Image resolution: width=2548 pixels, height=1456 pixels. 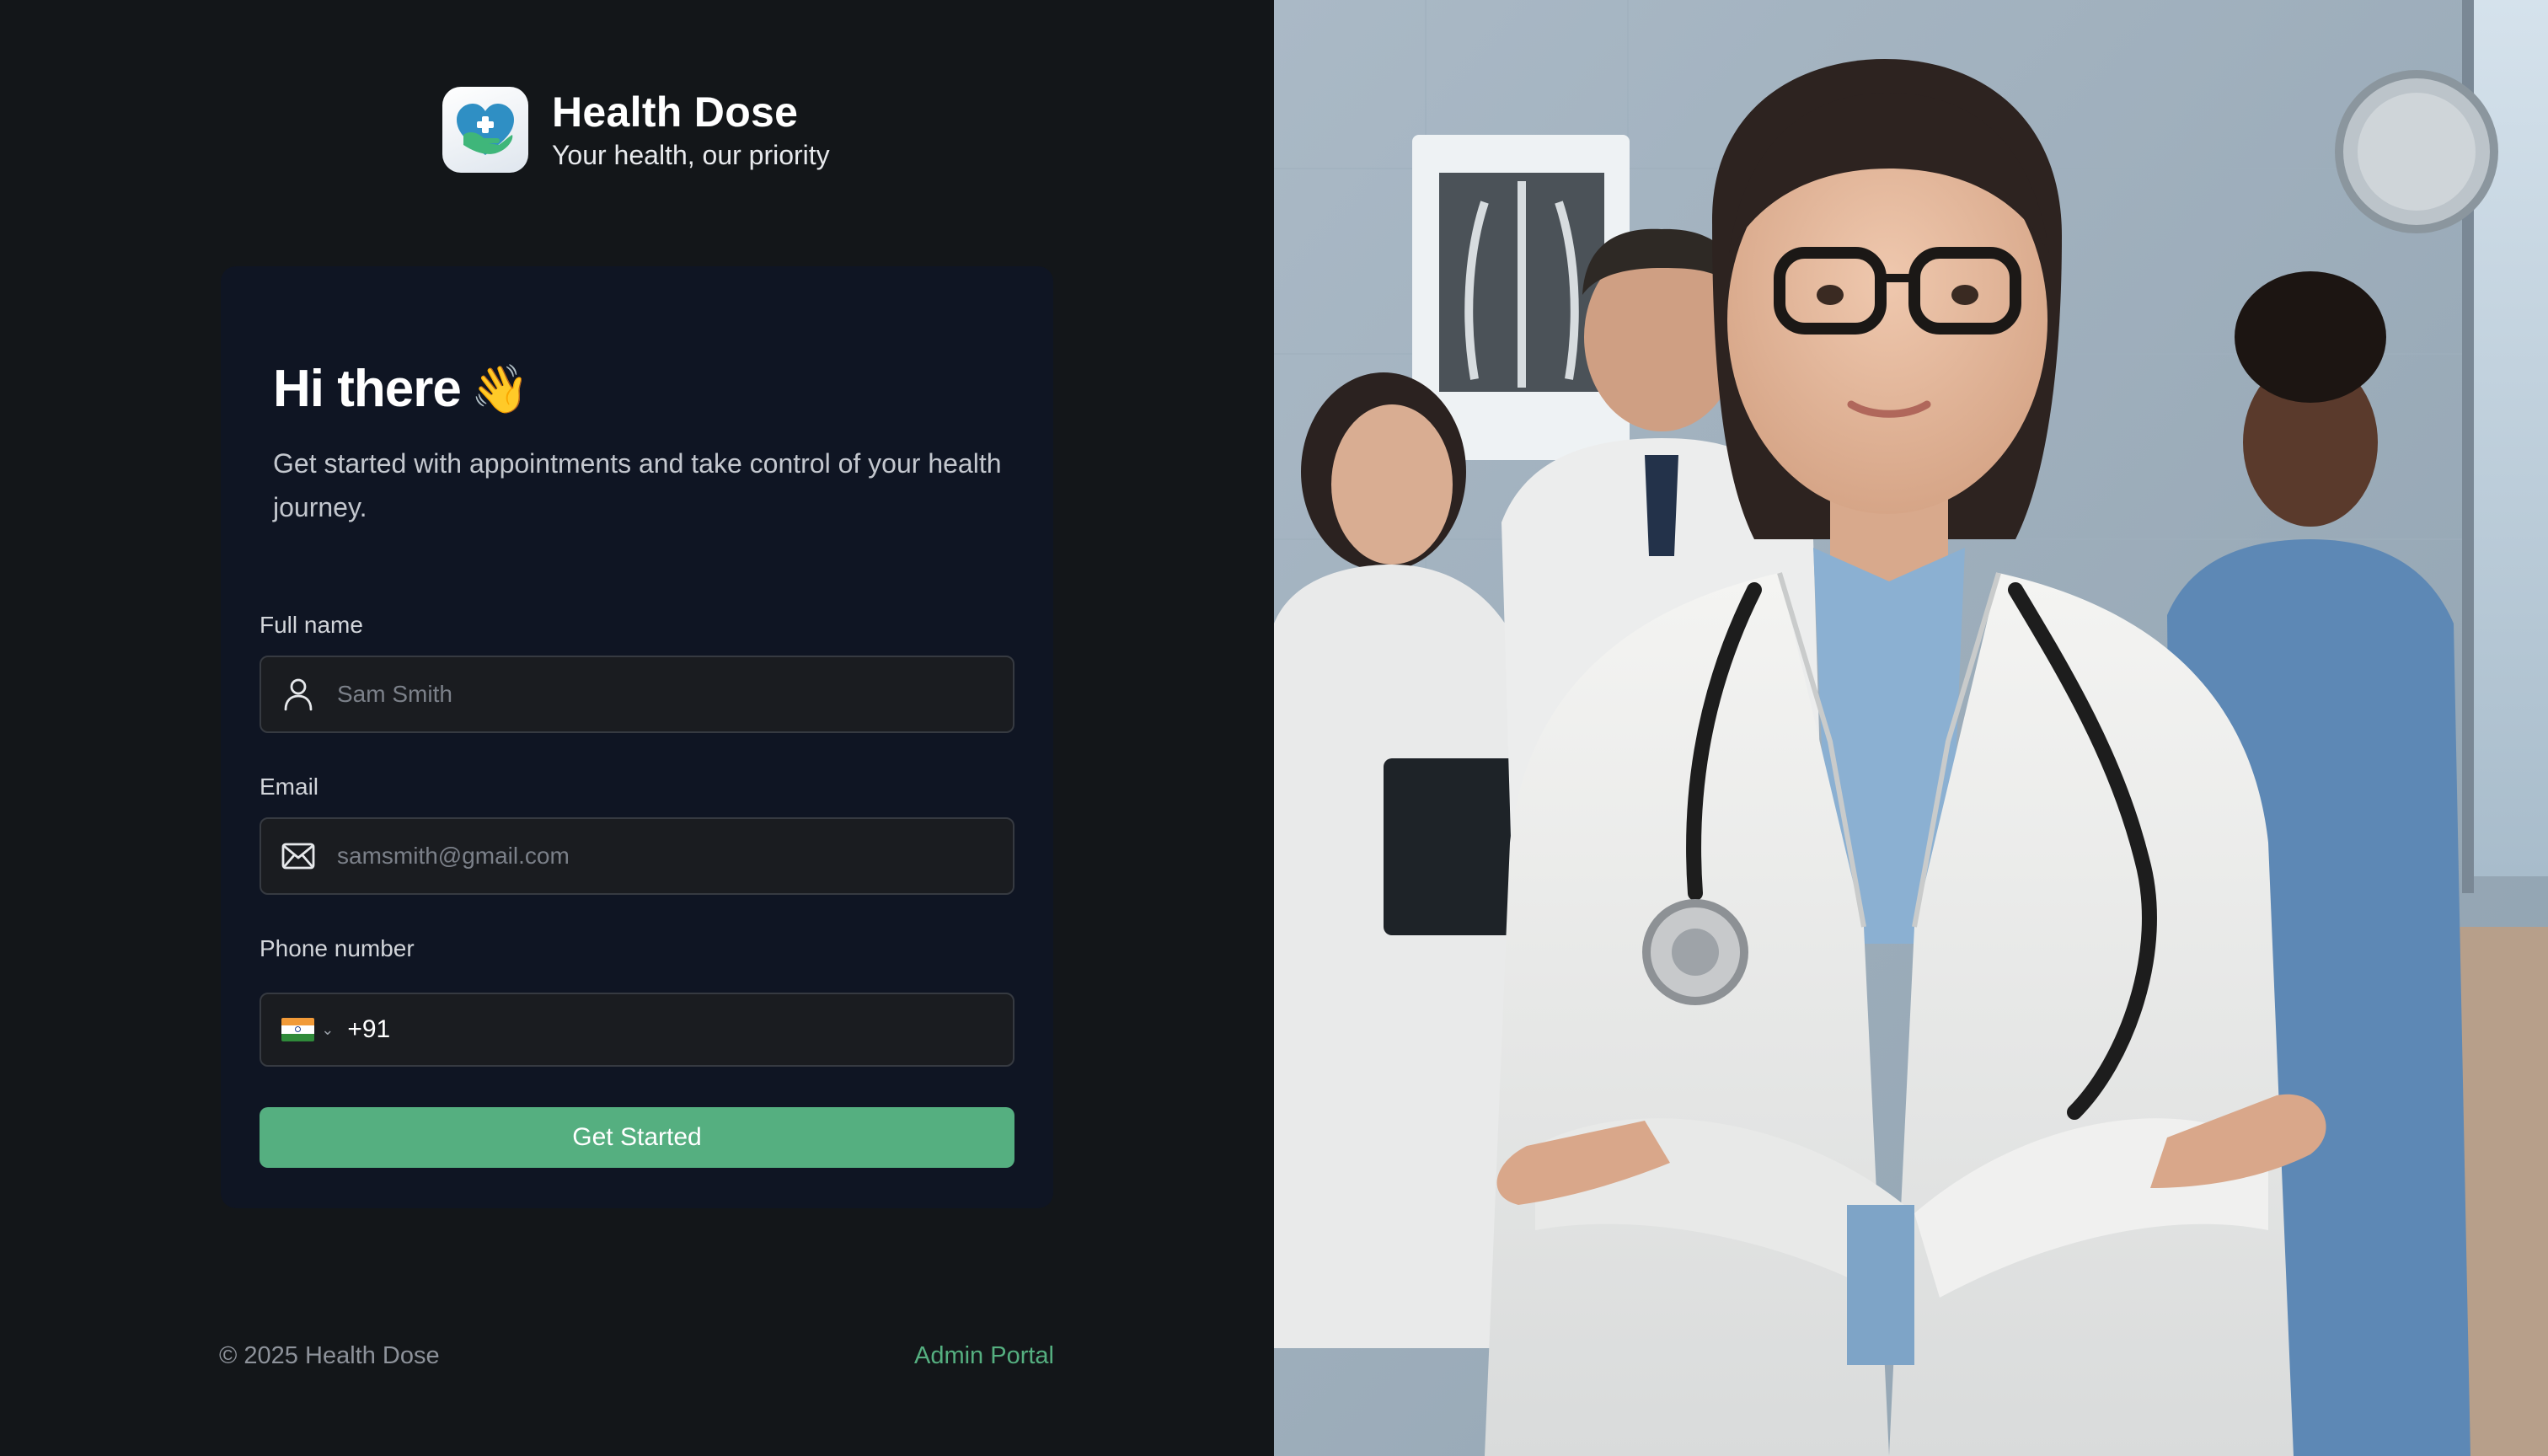 What do you see at coordinates (637, 1137) in the screenshot?
I see `get-started-button: Get Started` at bounding box center [637, 1137].